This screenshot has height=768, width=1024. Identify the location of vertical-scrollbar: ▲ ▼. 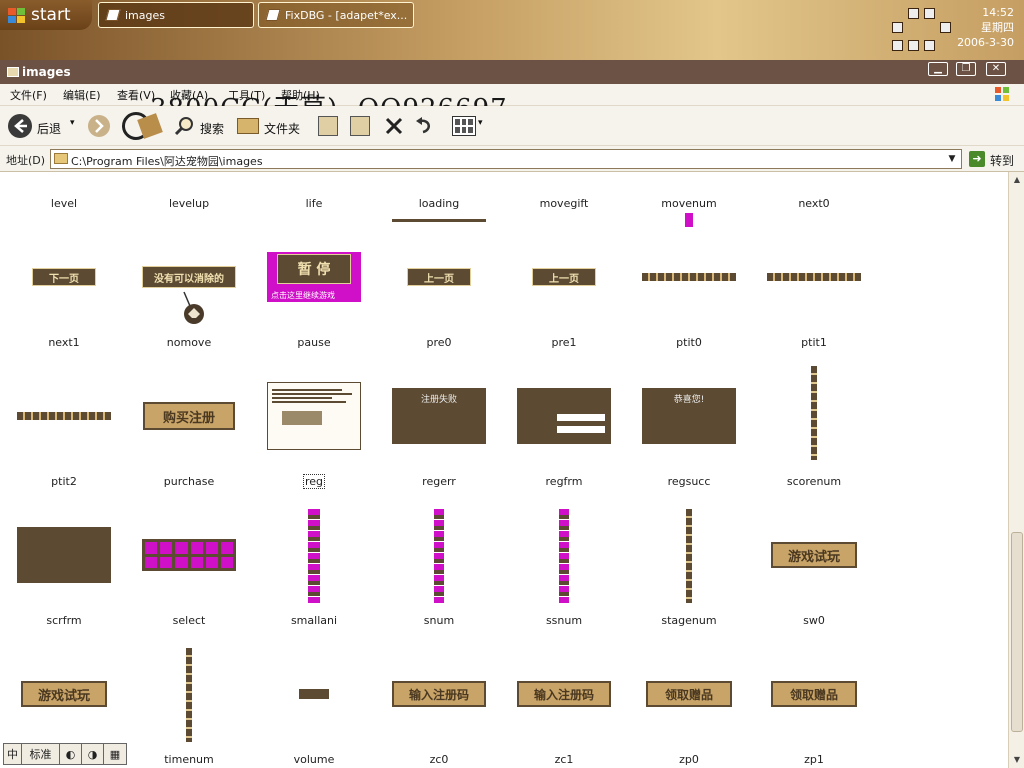
(1016, 470).